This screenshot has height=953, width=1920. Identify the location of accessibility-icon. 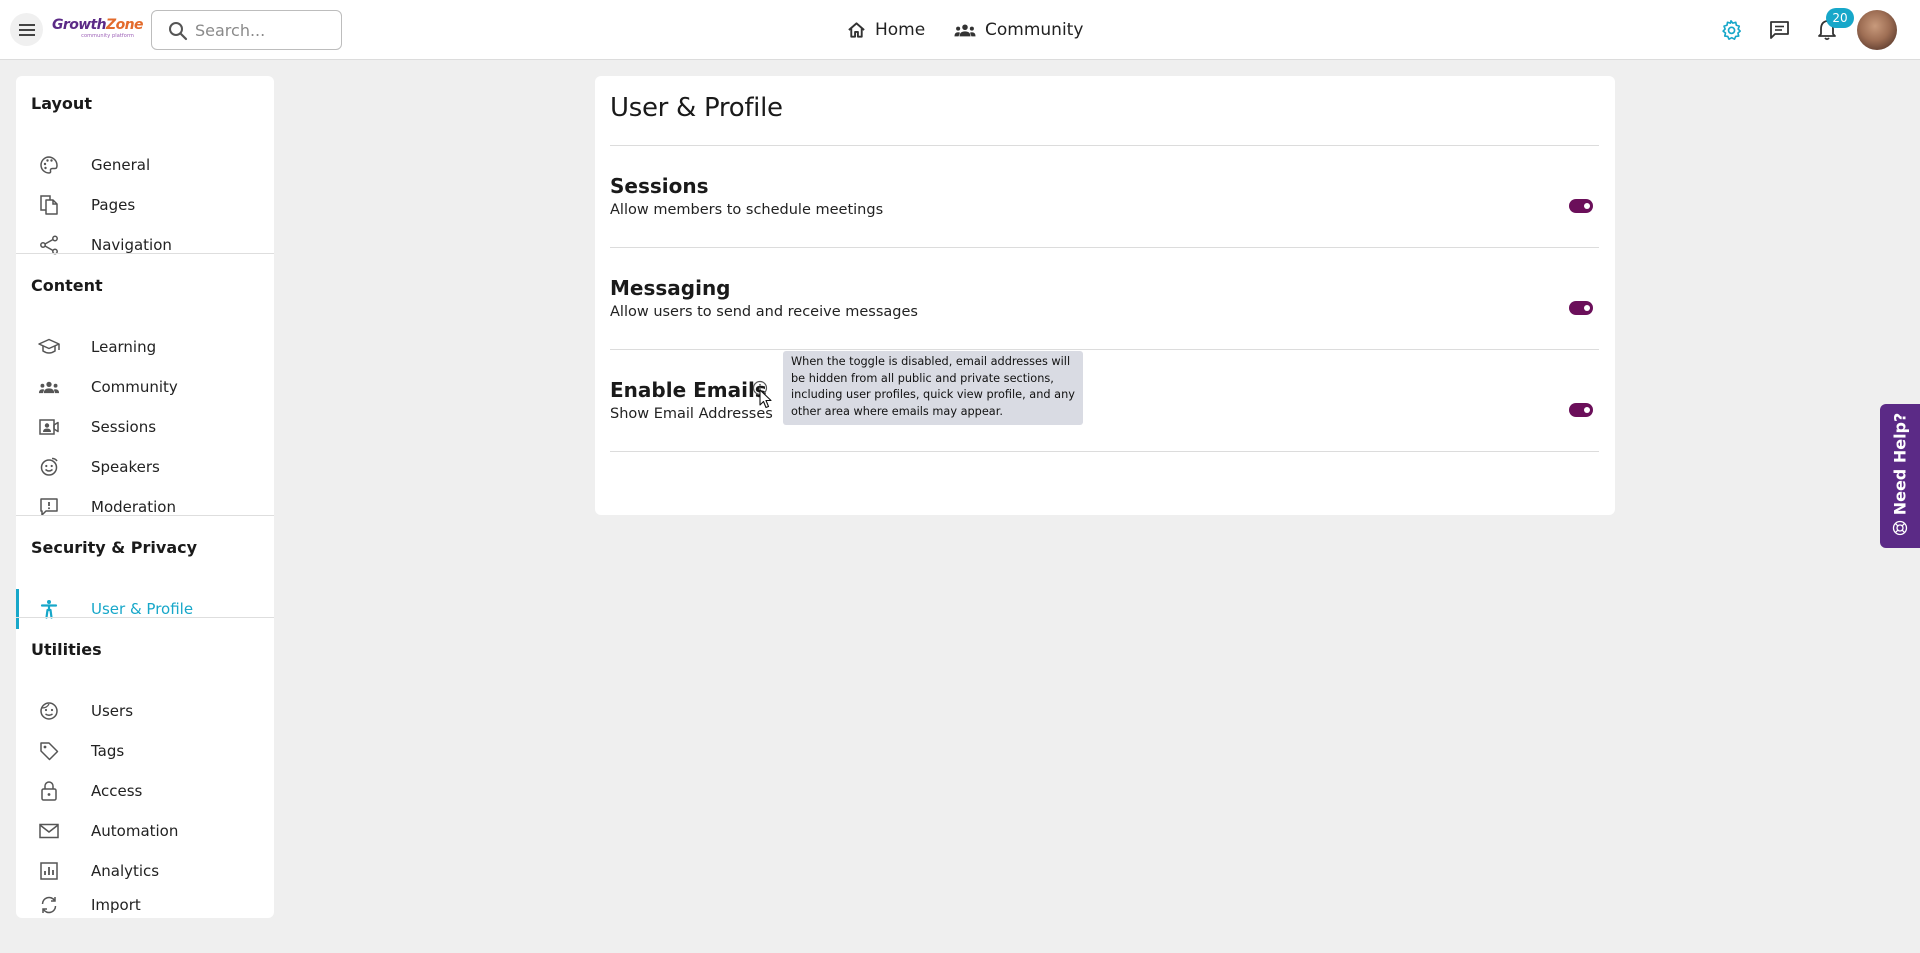
(49, 609).